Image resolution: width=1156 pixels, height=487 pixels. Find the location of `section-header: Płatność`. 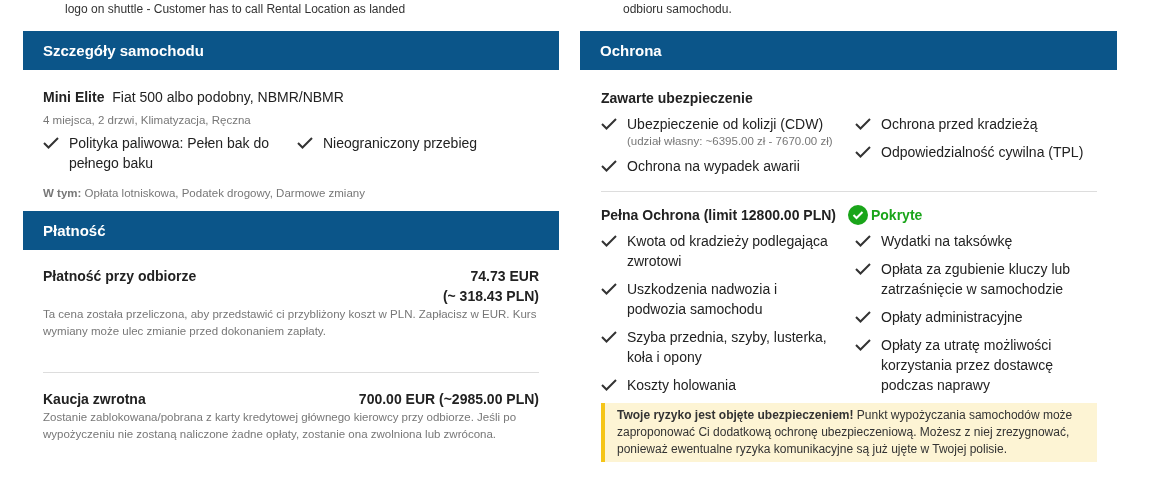

section-header: Płatność is located at coordinates (291, 230).